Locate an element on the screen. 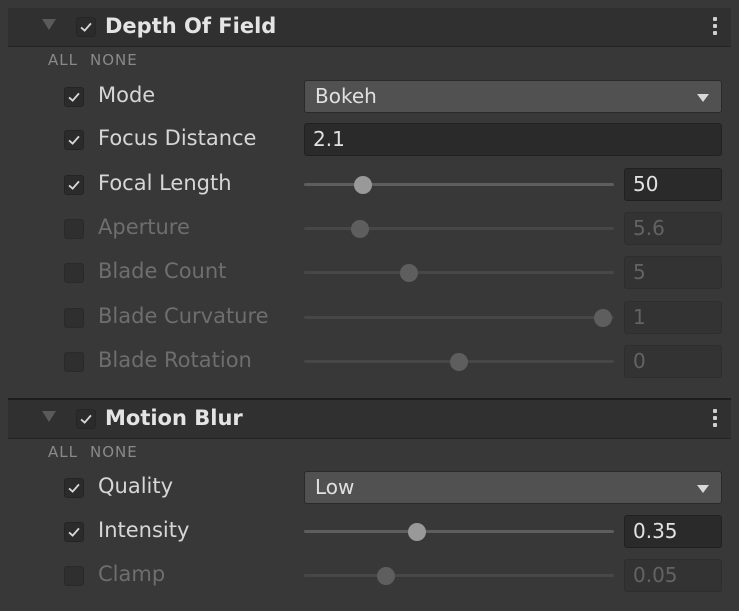  blade-rotation-override-checkbox is located at coordinates (74, 362).